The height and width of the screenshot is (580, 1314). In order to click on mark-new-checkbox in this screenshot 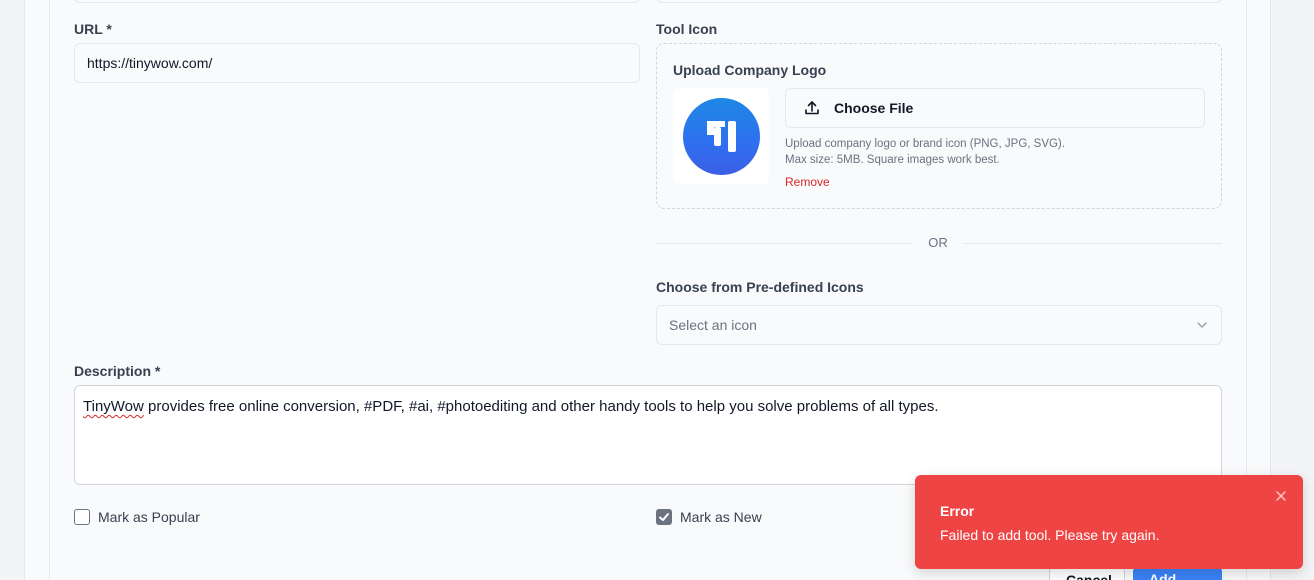, I will do `click(664, 517)`.